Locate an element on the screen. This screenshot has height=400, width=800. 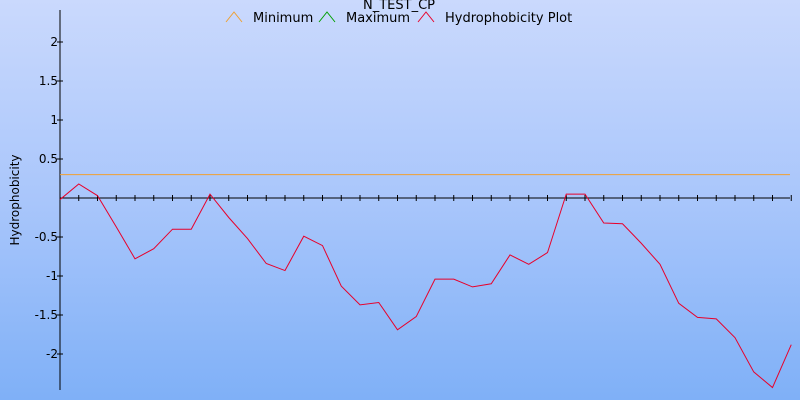
legend-label: Minimum is located at coordinates (283, 18).